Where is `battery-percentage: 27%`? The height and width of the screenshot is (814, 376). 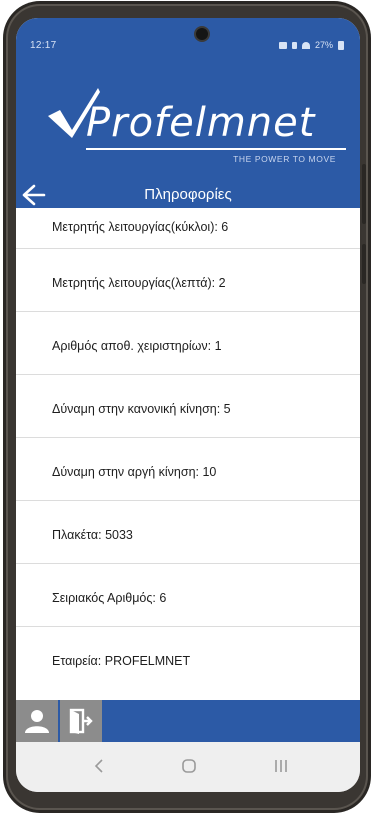
battery-percentage: 27% is located at coordinates (323, 45).